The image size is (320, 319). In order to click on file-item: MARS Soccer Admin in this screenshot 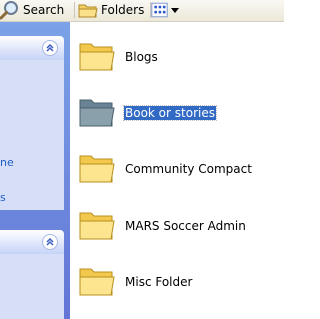, I will do `click(178, 227)`.